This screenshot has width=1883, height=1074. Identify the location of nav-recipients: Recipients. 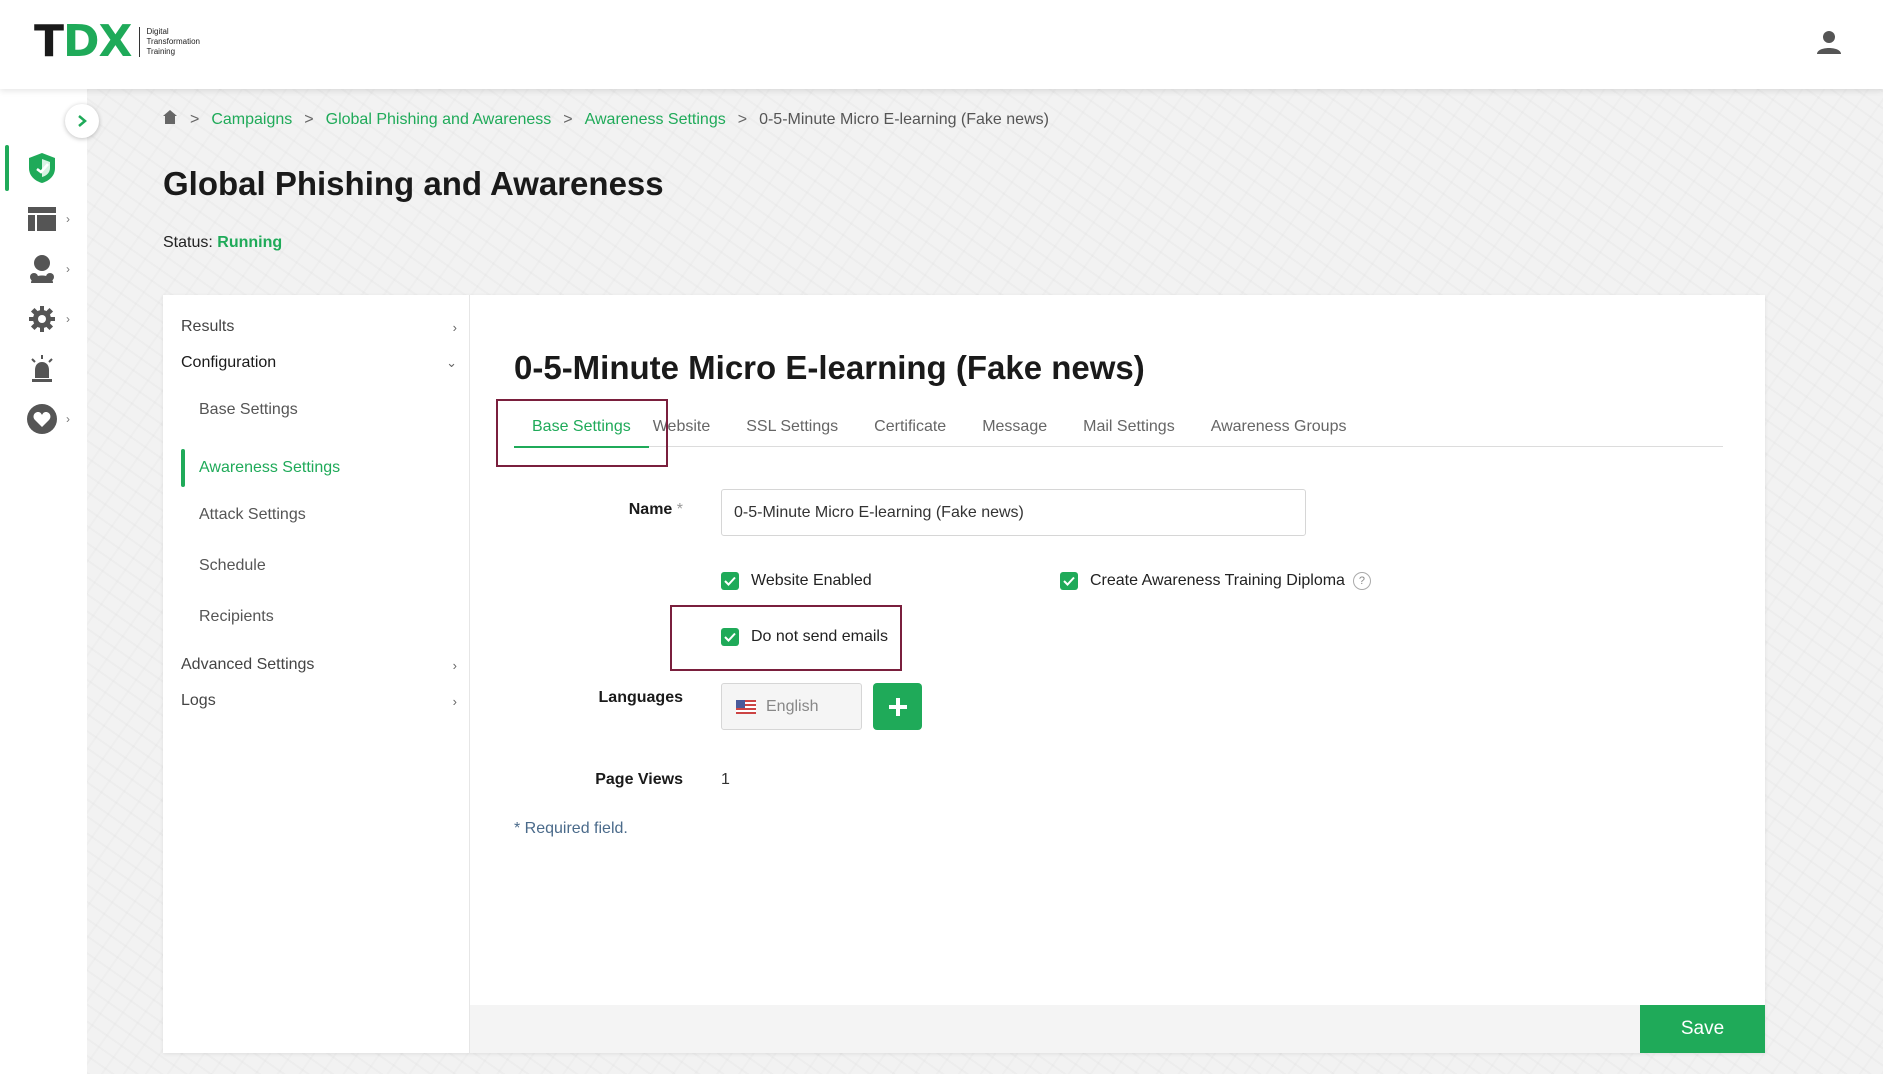
(236, 617).